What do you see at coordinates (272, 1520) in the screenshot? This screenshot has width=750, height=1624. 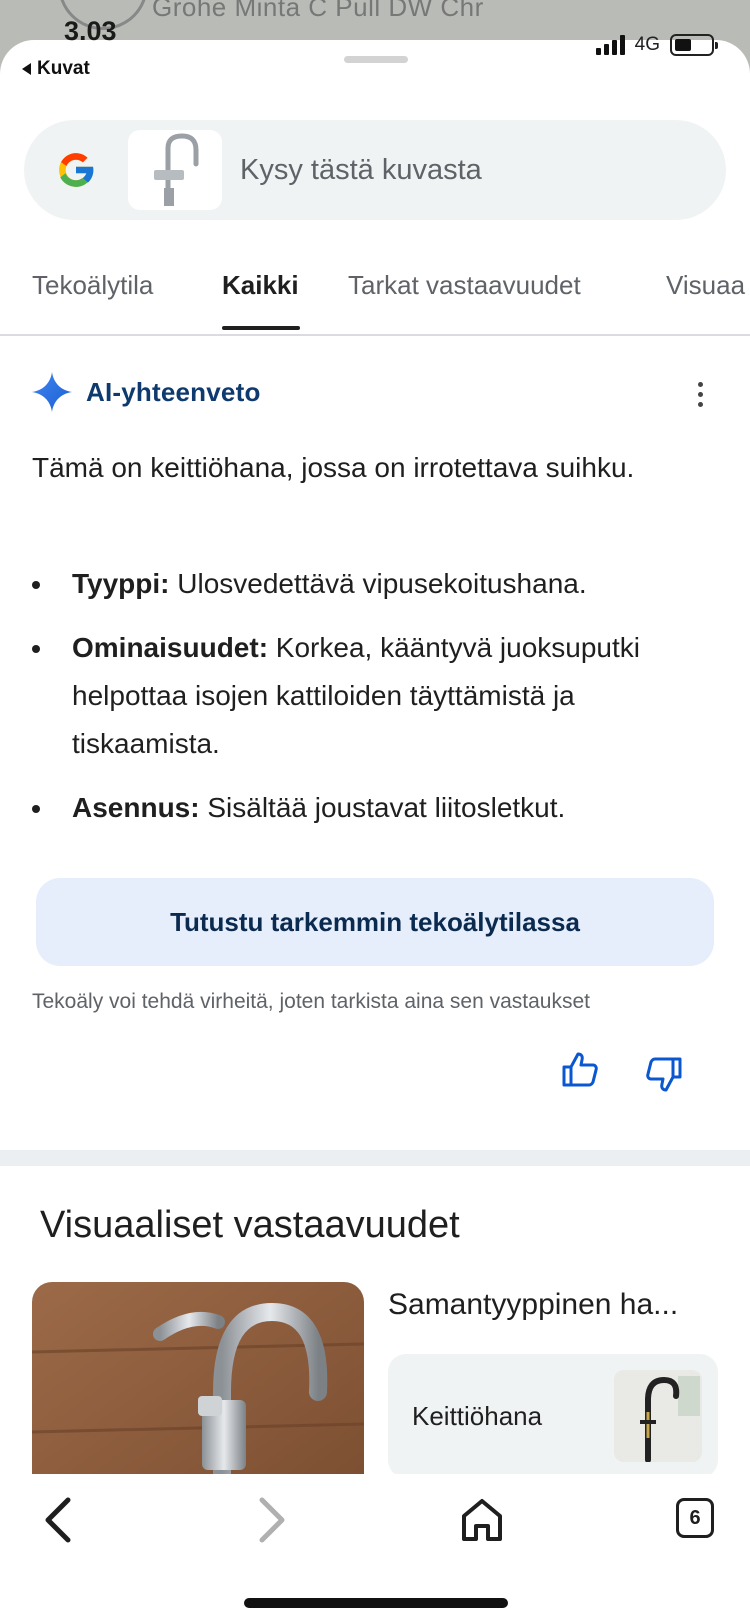 I see `forward-arrow-icon` at bounding box center [272, 1520].